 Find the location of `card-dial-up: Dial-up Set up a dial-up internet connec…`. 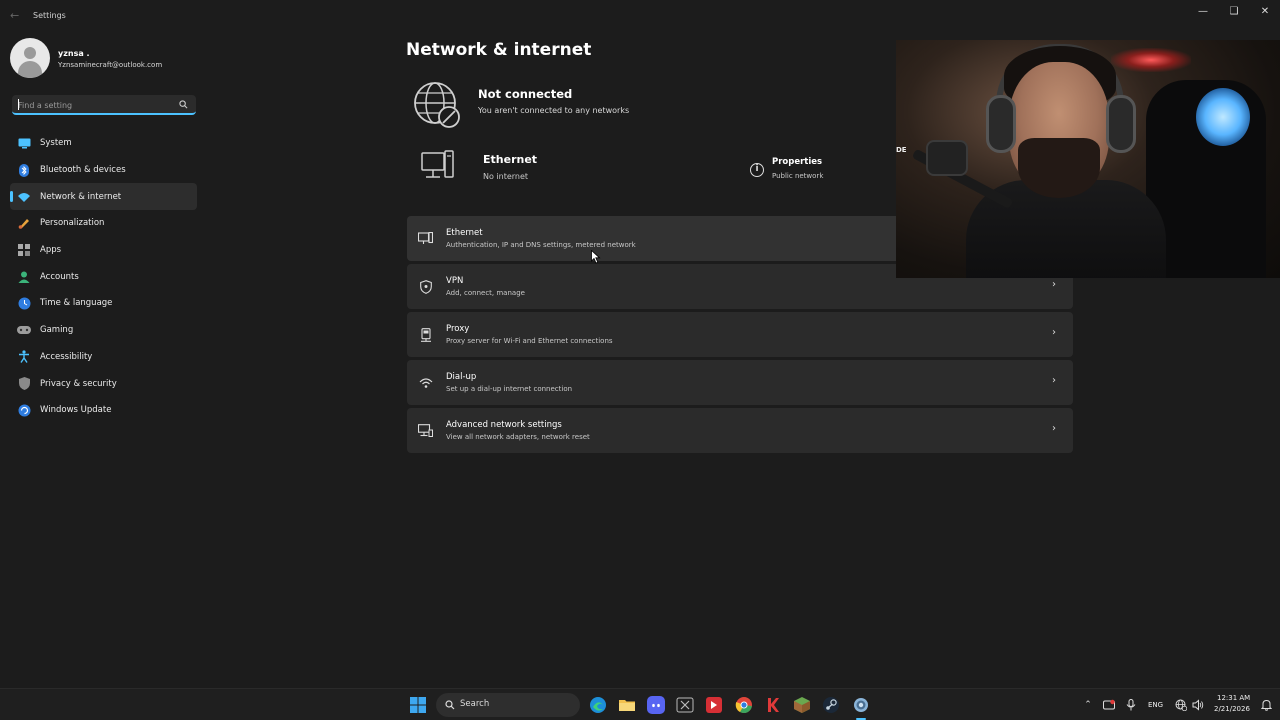

card-dial-up: Dial-up Set up a dial-up internet connec… is located at coordinates (740, 382).